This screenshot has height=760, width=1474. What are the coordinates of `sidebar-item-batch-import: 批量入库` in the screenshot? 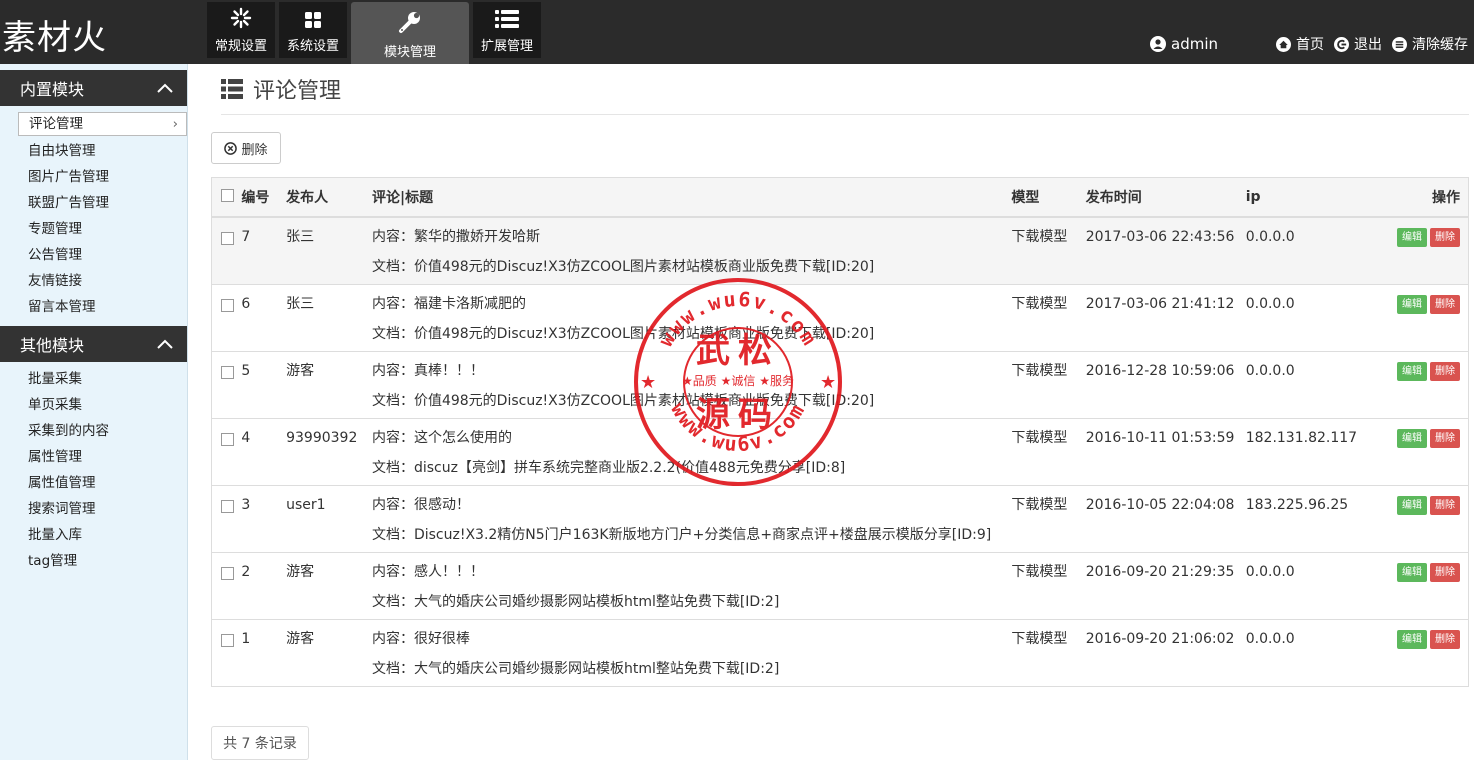 It's located at (93, 535).